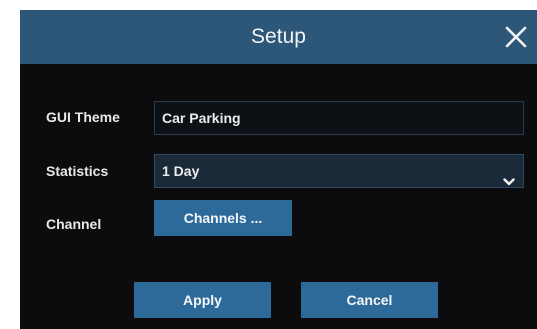 The height and width of the screenshot is (329, 537). Describe the element at coordinates (201, 118) in the screenshot. I see `gui-theme-value: Car Parking` at that location.